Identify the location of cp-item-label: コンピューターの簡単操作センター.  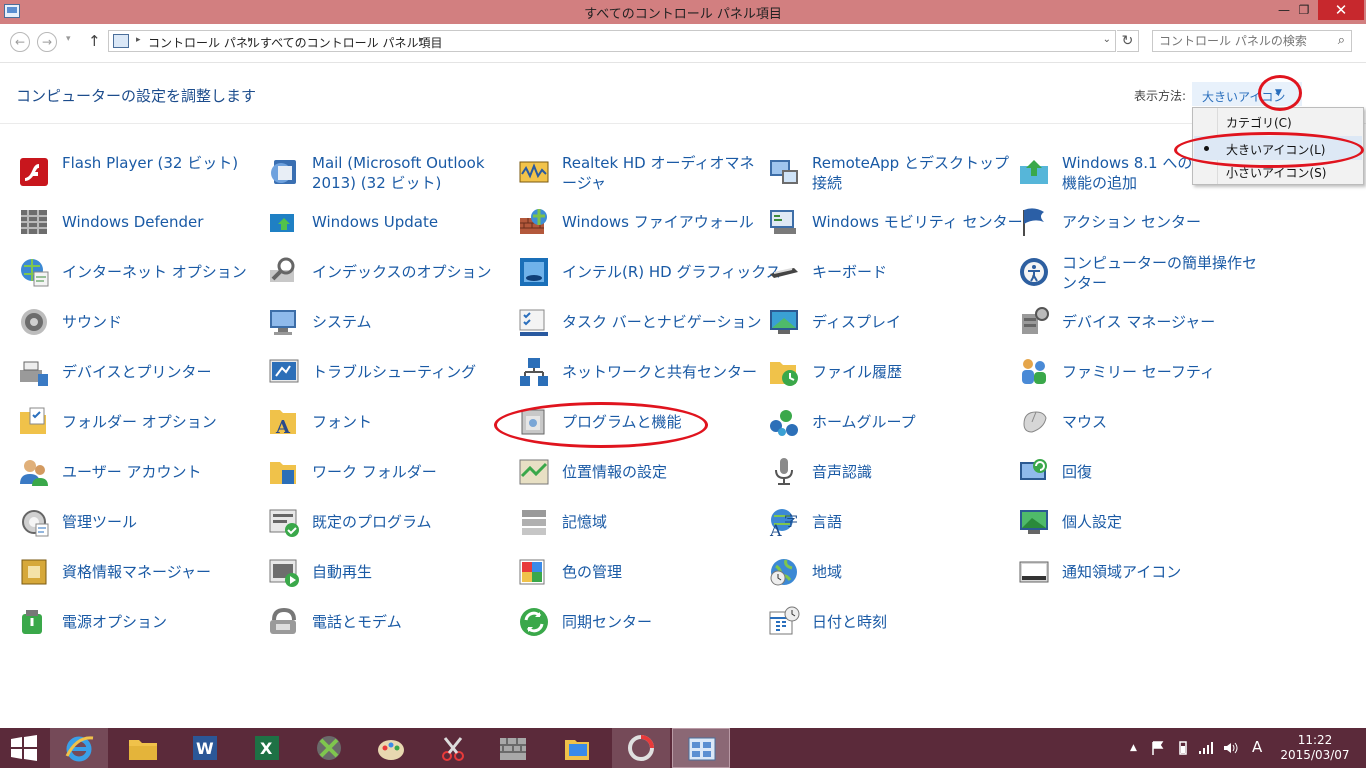
(1162, 273).